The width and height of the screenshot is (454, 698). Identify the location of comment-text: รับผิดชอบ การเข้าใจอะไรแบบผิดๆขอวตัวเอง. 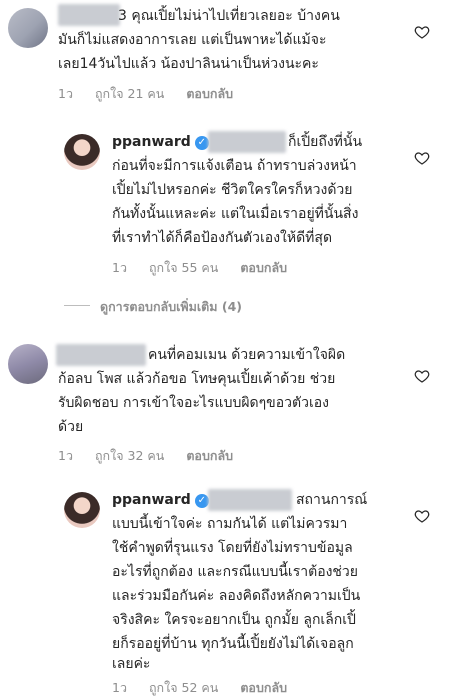
(193, 403).